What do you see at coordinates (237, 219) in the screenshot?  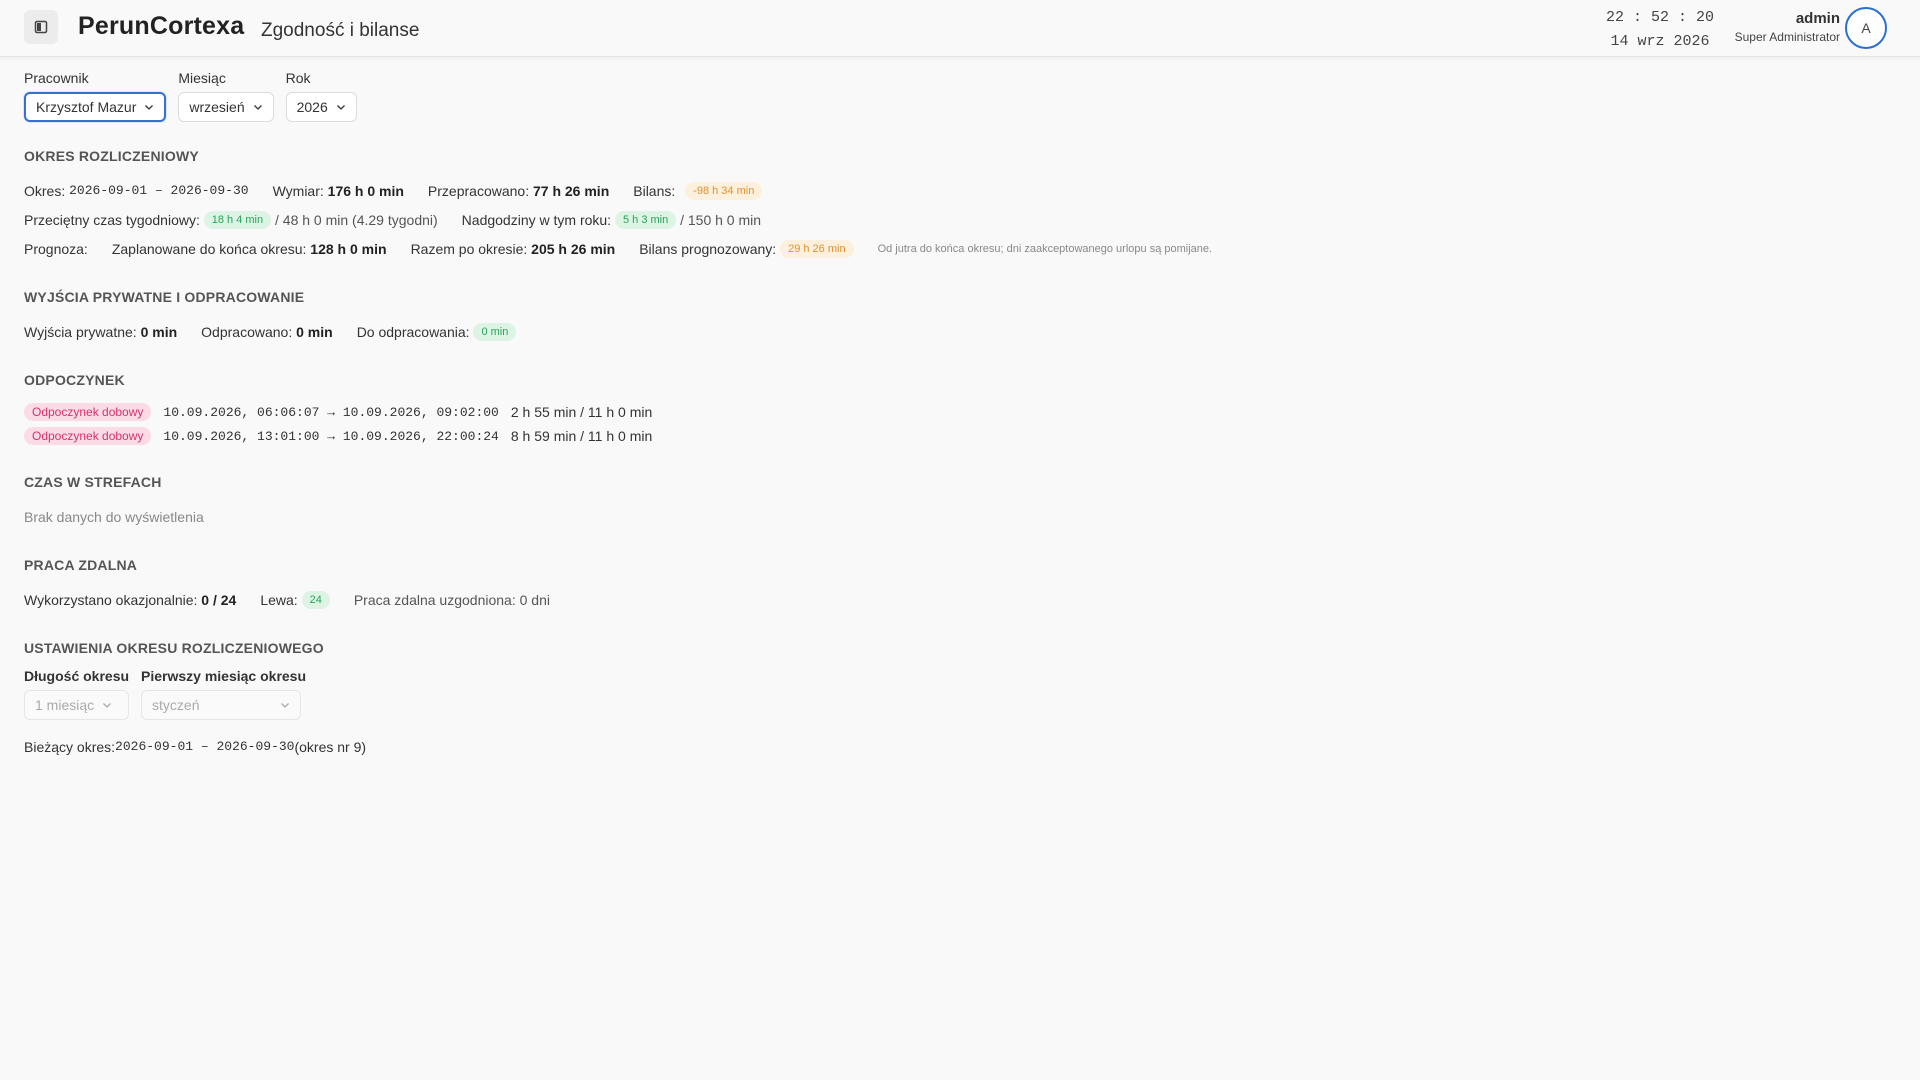 I see `weekly-average-badge: 18 h 4 min` at bounding box center [237, 219].